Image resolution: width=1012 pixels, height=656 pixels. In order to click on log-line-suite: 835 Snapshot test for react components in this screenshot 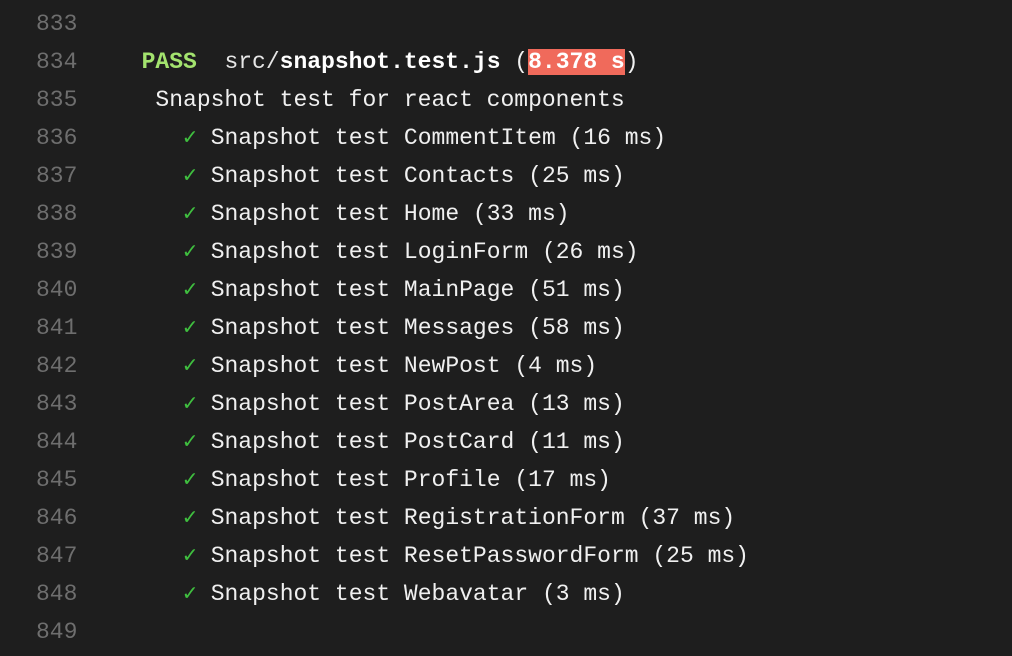, I will do `click(506, 100)`.